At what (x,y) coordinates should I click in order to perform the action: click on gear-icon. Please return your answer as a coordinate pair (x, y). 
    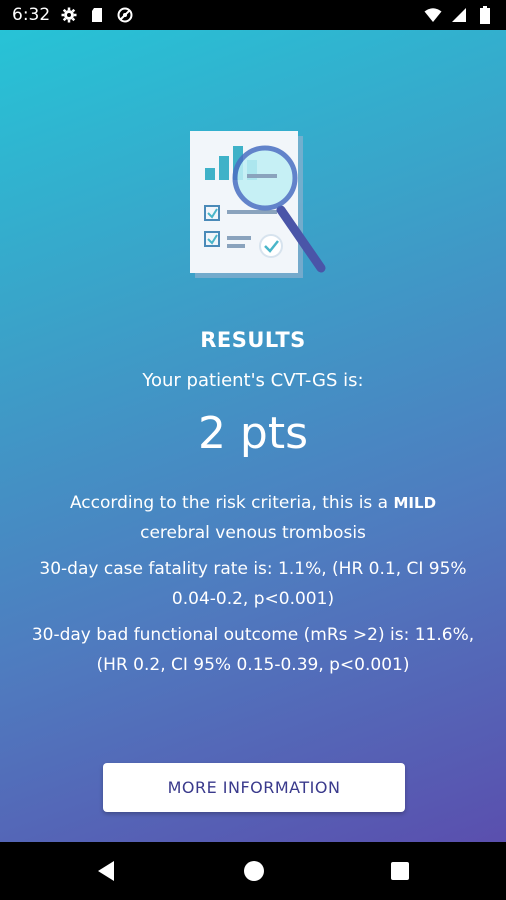
    Looking at the image, I should click on (69, 15).